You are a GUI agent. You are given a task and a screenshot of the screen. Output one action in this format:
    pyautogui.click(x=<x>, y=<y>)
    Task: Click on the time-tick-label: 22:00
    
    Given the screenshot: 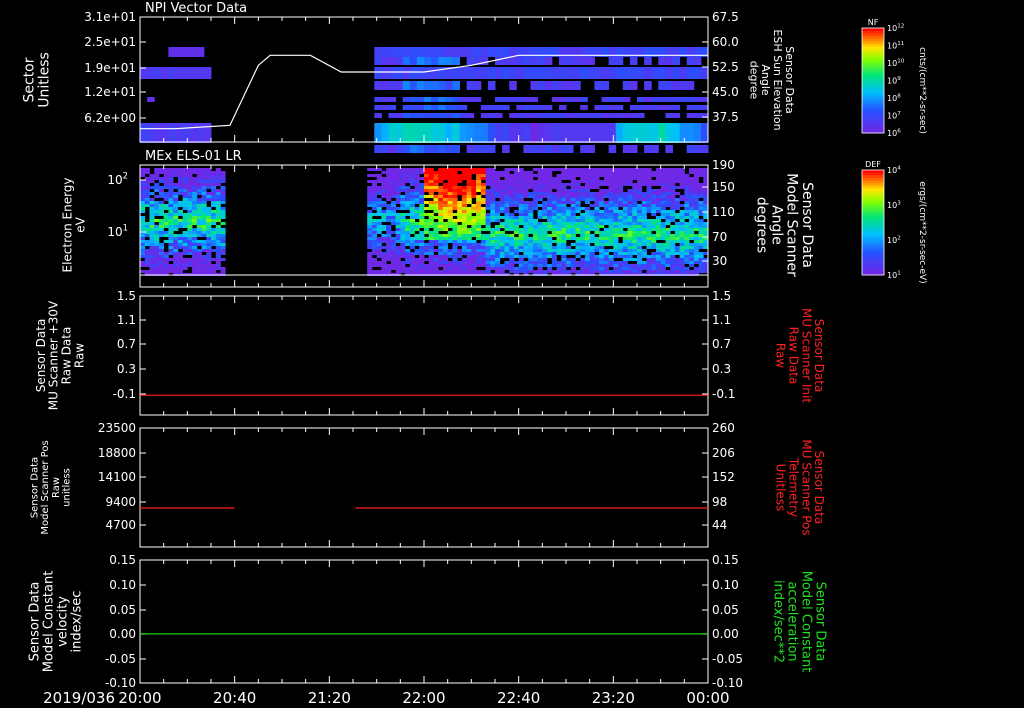 What is the action you would take?
    pyautogui.click(x=423, y=698)
    